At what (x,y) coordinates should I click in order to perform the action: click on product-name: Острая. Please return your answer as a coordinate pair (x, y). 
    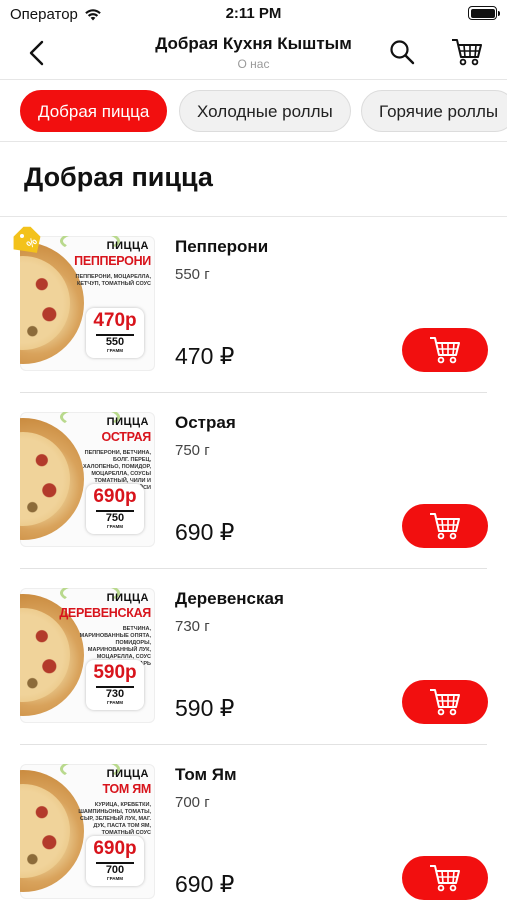
    Looking at the image, I should click on (205, 422).